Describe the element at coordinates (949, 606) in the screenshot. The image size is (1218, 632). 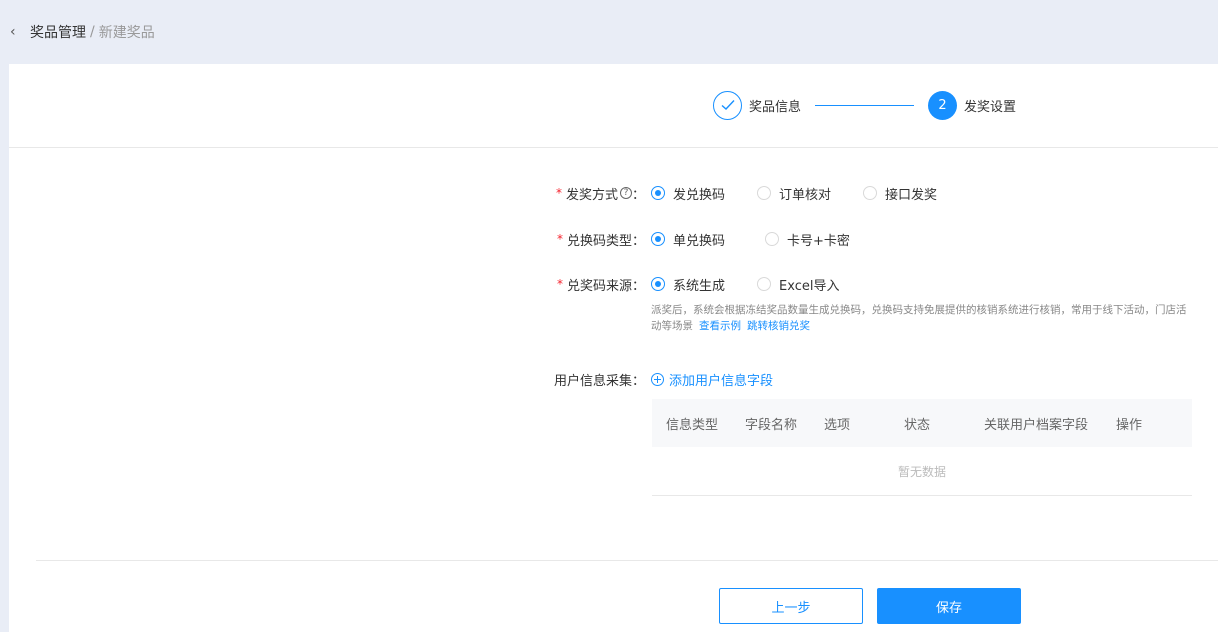
I see `save-button: 保存` at that location.